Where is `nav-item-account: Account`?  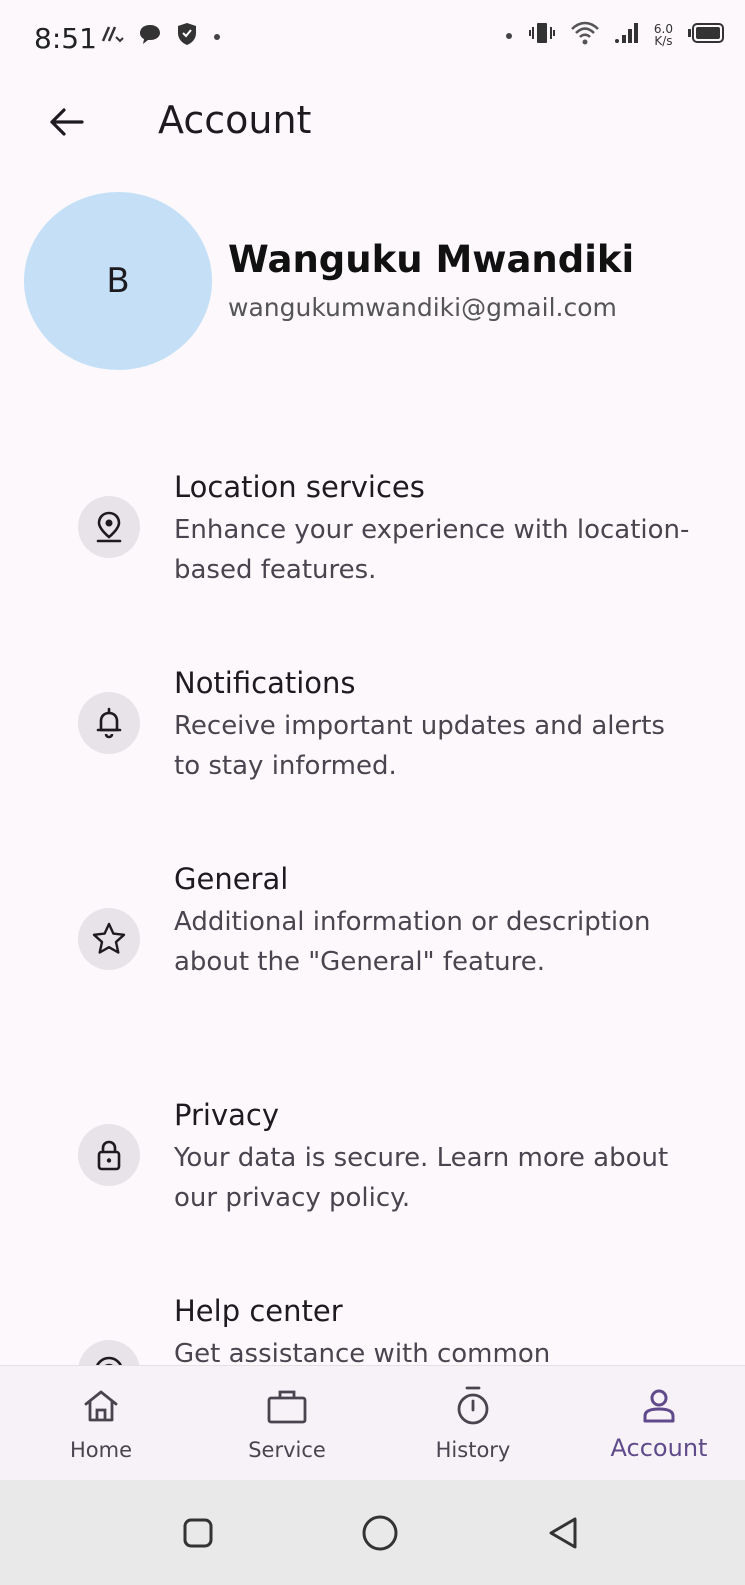
nav-item-account: Account is located at coordinates (655, 1423).